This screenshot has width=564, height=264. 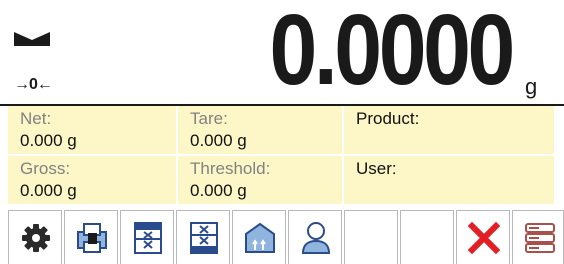 I want to click on product-field: Product:, so click(x=450, y=131).